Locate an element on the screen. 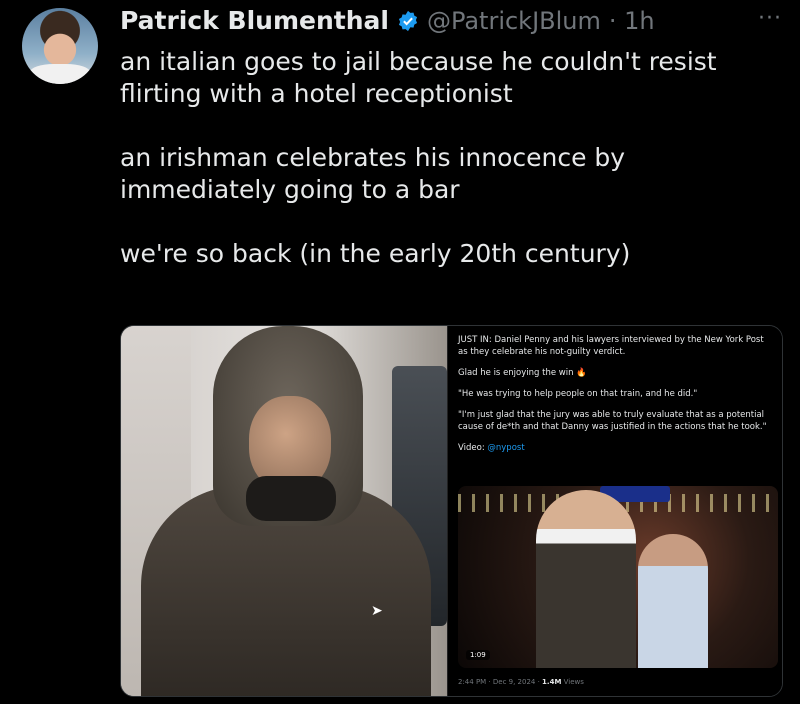 This screenshot has width=800, height=704. mouse-cursor-icon: ➤ is located at coordinates (377, 611).